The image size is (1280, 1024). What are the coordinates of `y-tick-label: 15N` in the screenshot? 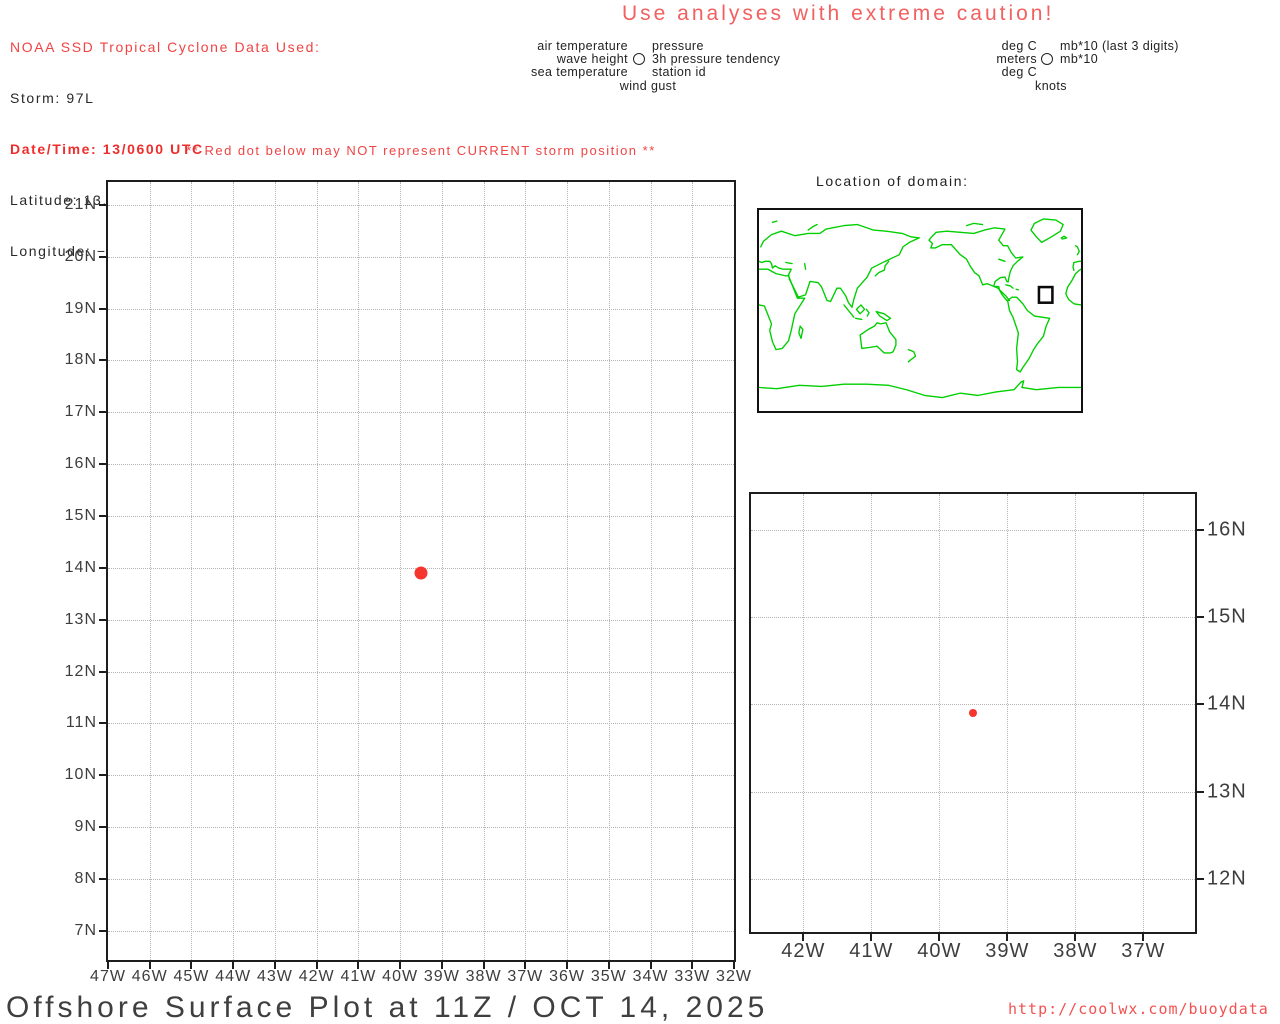 It's located at (1227, 616).